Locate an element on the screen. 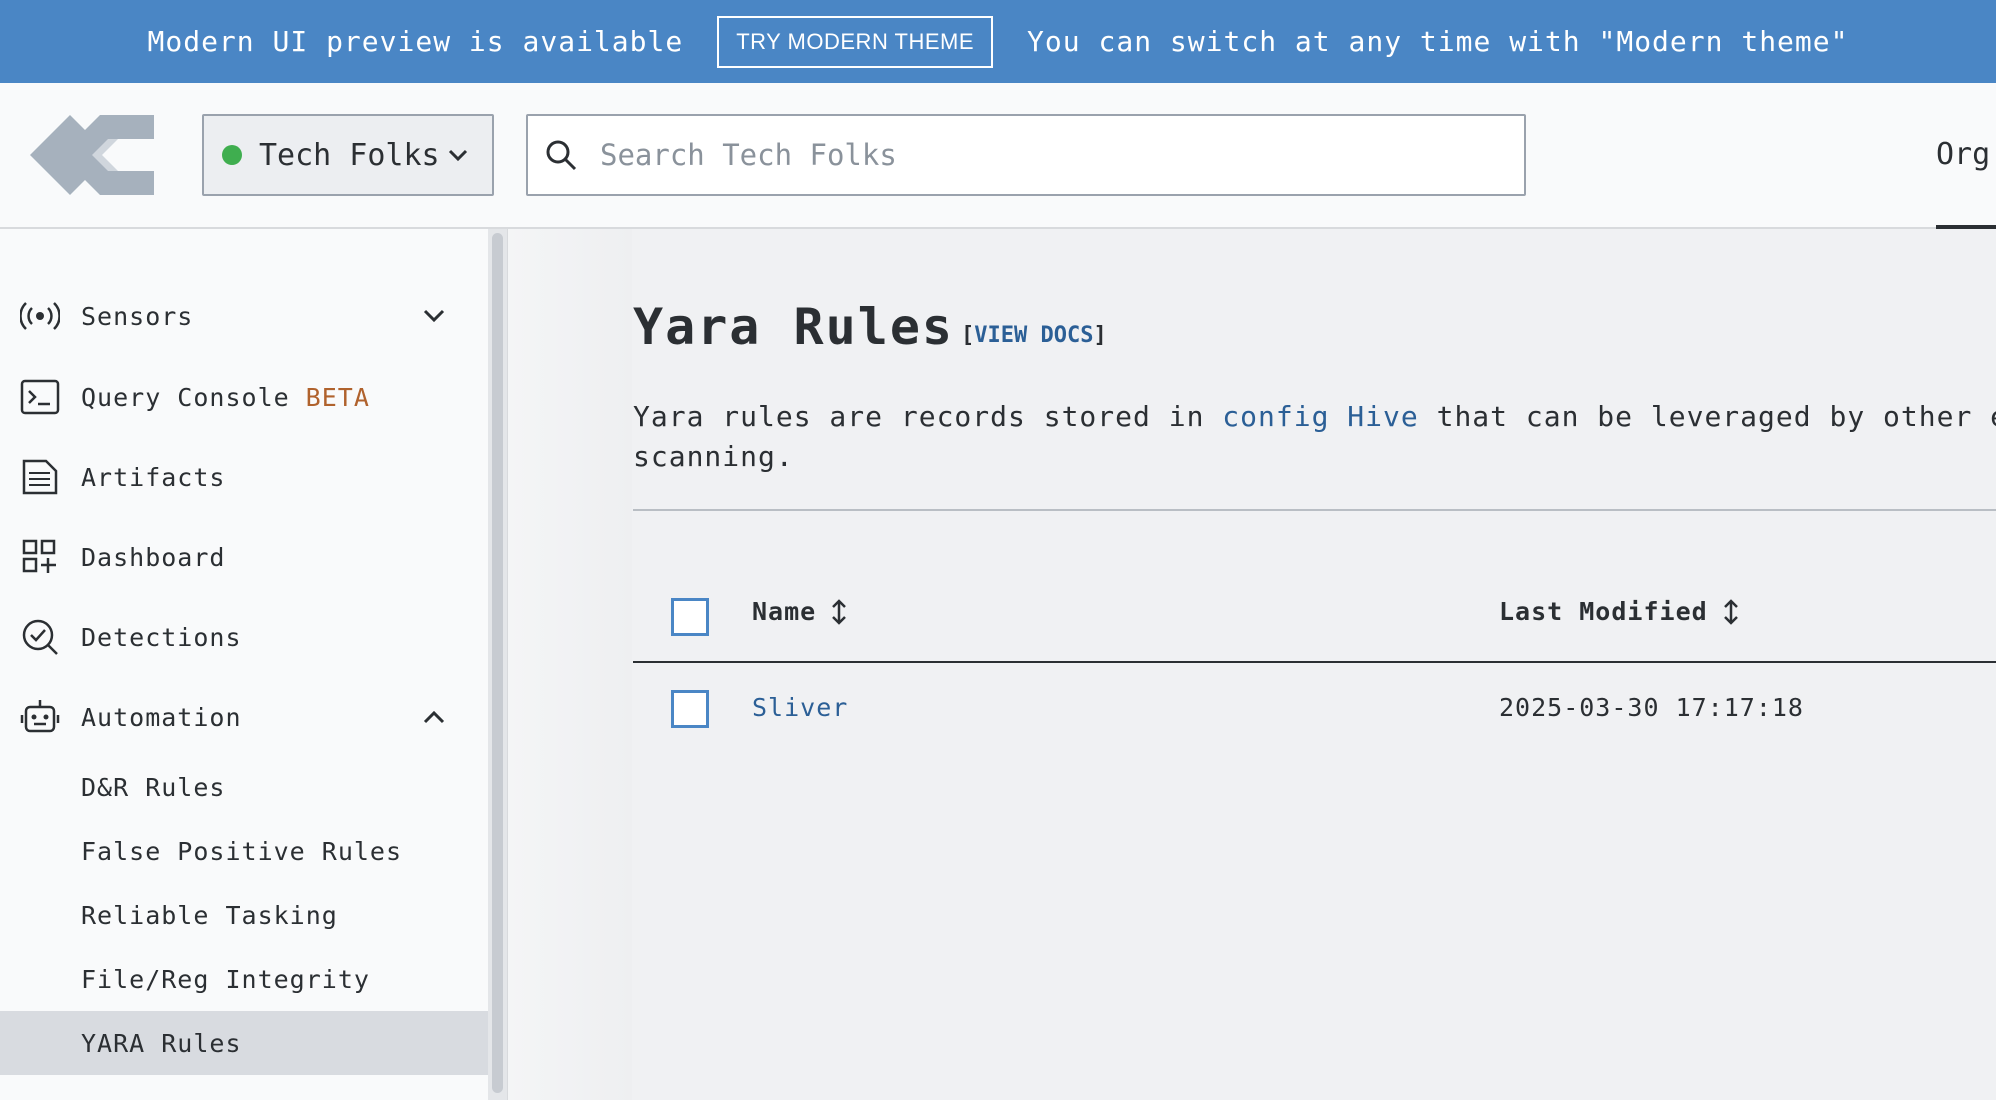  sidebar-item-query-console: Query Console BETA is located at coordinates (244, 397).